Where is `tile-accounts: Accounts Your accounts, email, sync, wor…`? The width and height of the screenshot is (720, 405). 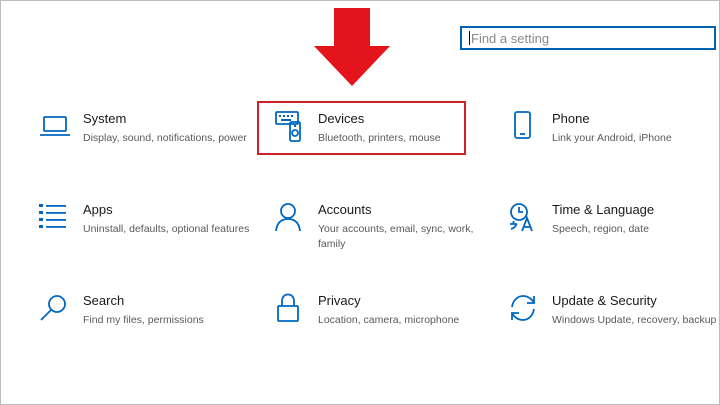
tile-accounts: Accounts Your accounts, email, sync, wor… is located at coordinates (379, 232).